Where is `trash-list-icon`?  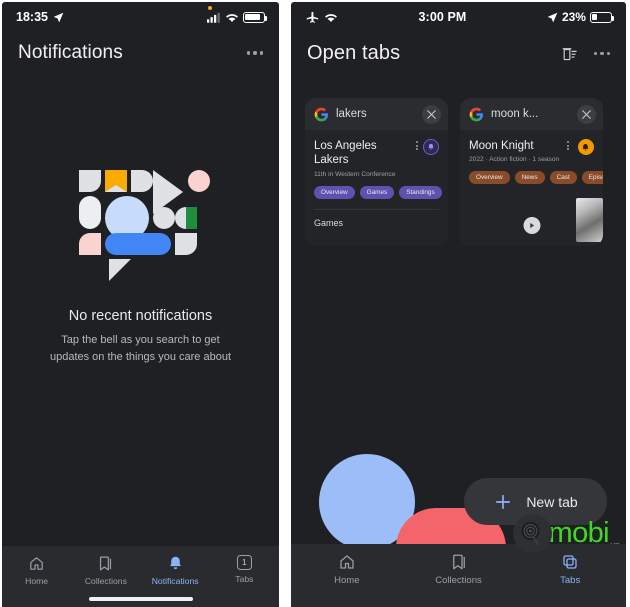 trash-list-icon is located at coordinates (569, 53).